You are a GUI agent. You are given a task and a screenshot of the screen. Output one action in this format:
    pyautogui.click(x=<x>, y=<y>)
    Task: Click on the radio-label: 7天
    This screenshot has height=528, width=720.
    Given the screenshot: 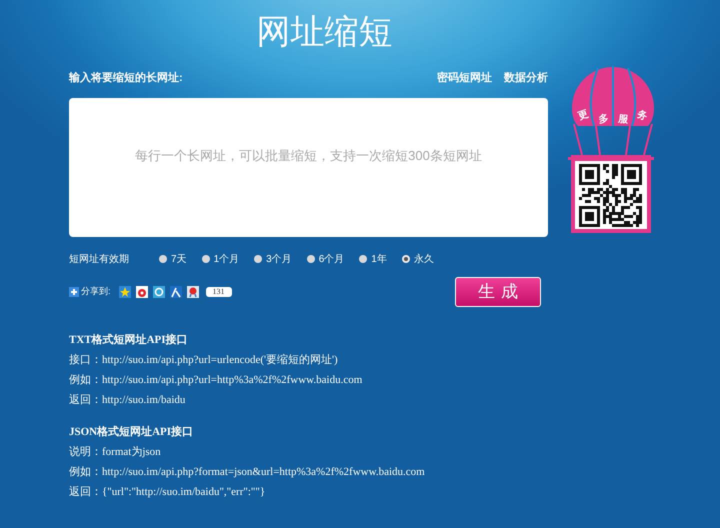 What is the action you would take?
    pyautogui.click(x=179, y=259)
    